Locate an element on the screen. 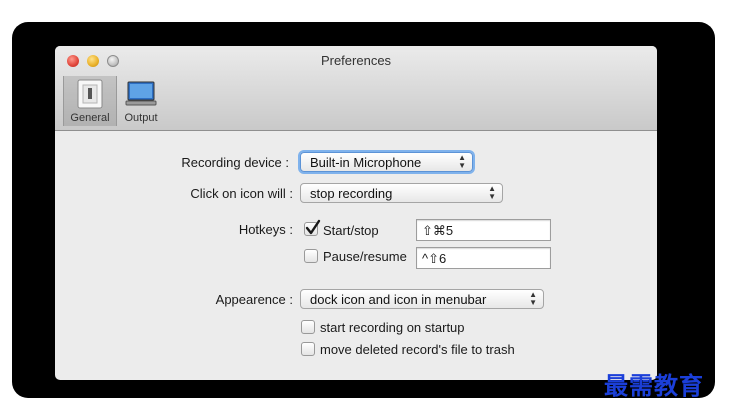  start-stop-checkbox is located at coordinates (312, 227).